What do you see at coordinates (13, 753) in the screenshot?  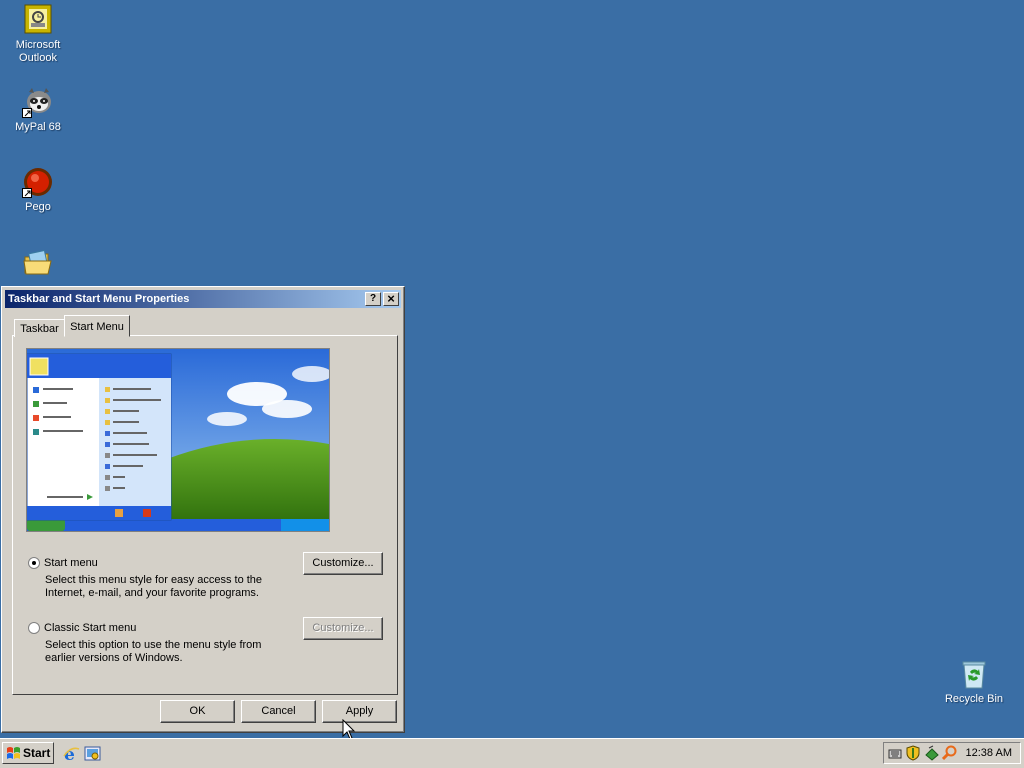 I see `windows-logo-icon` at bounding box center [13, 753].